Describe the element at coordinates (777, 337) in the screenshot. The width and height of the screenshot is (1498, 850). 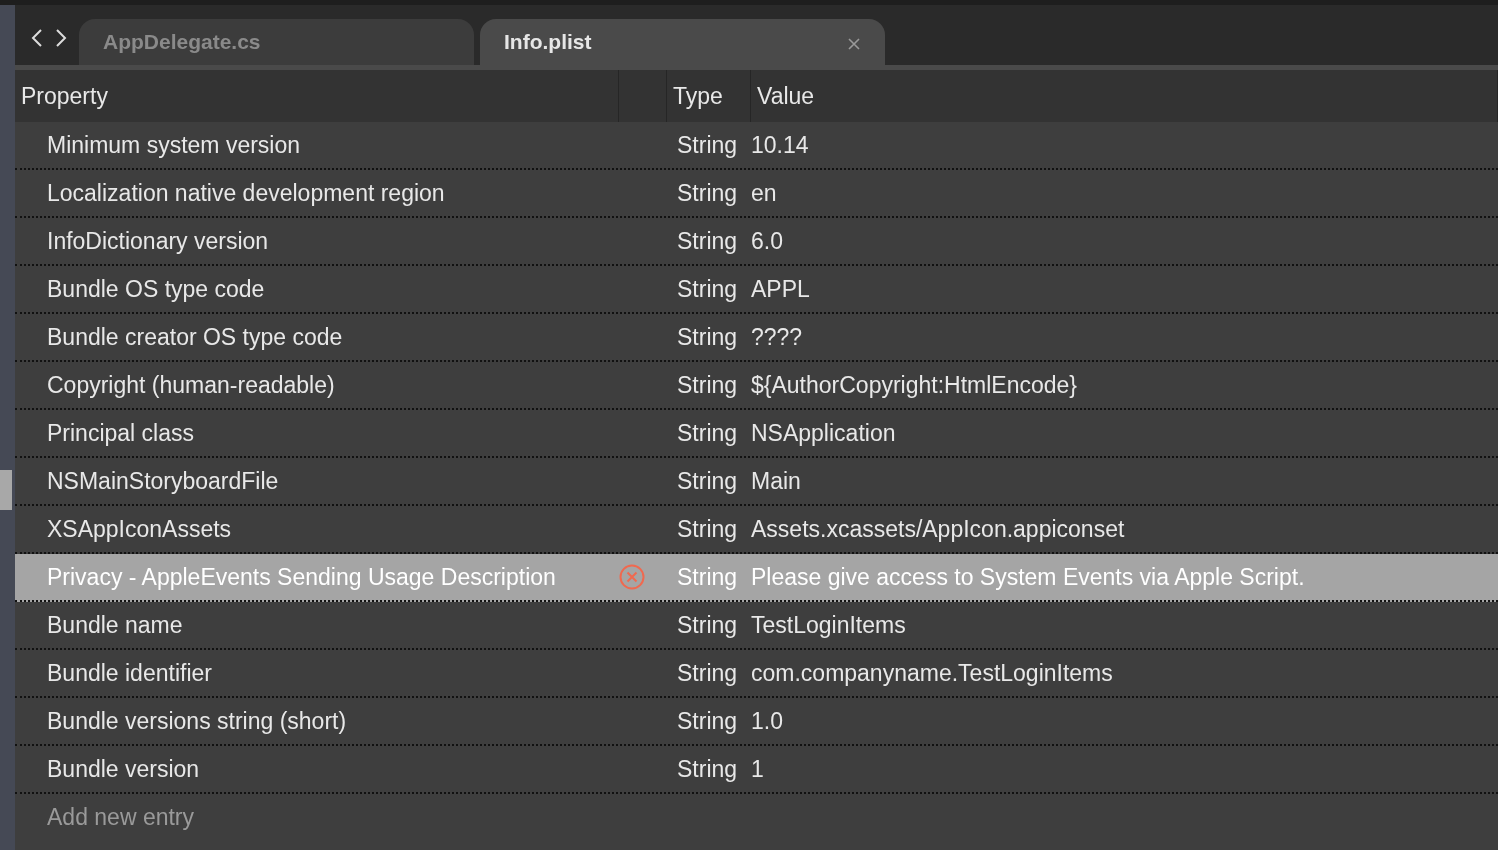
I see `property-value: ????` at that location.